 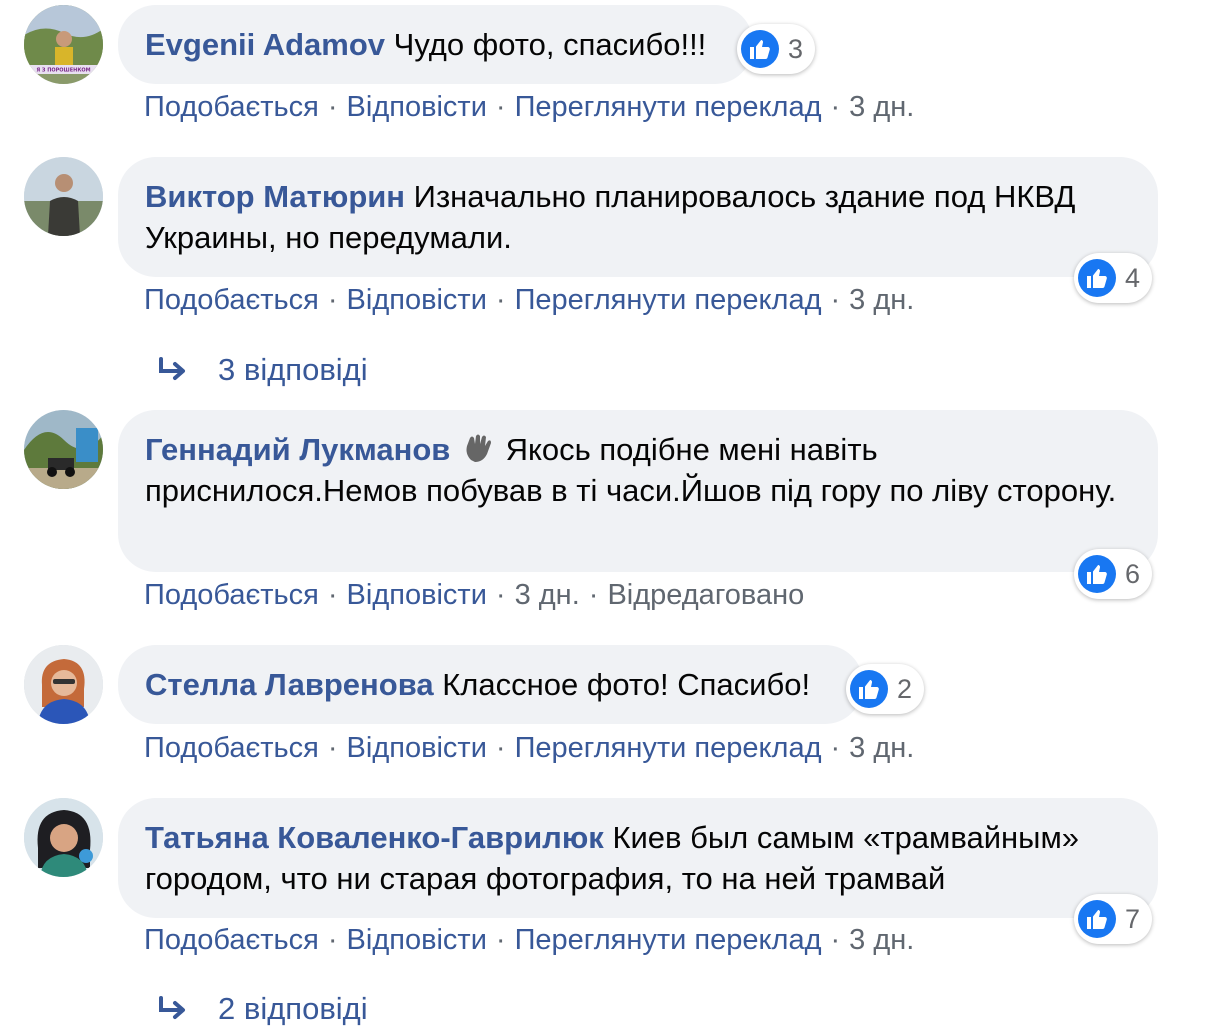 I want to click on view-replies-link: 2 відповіді, so click(x=261, y=1009).